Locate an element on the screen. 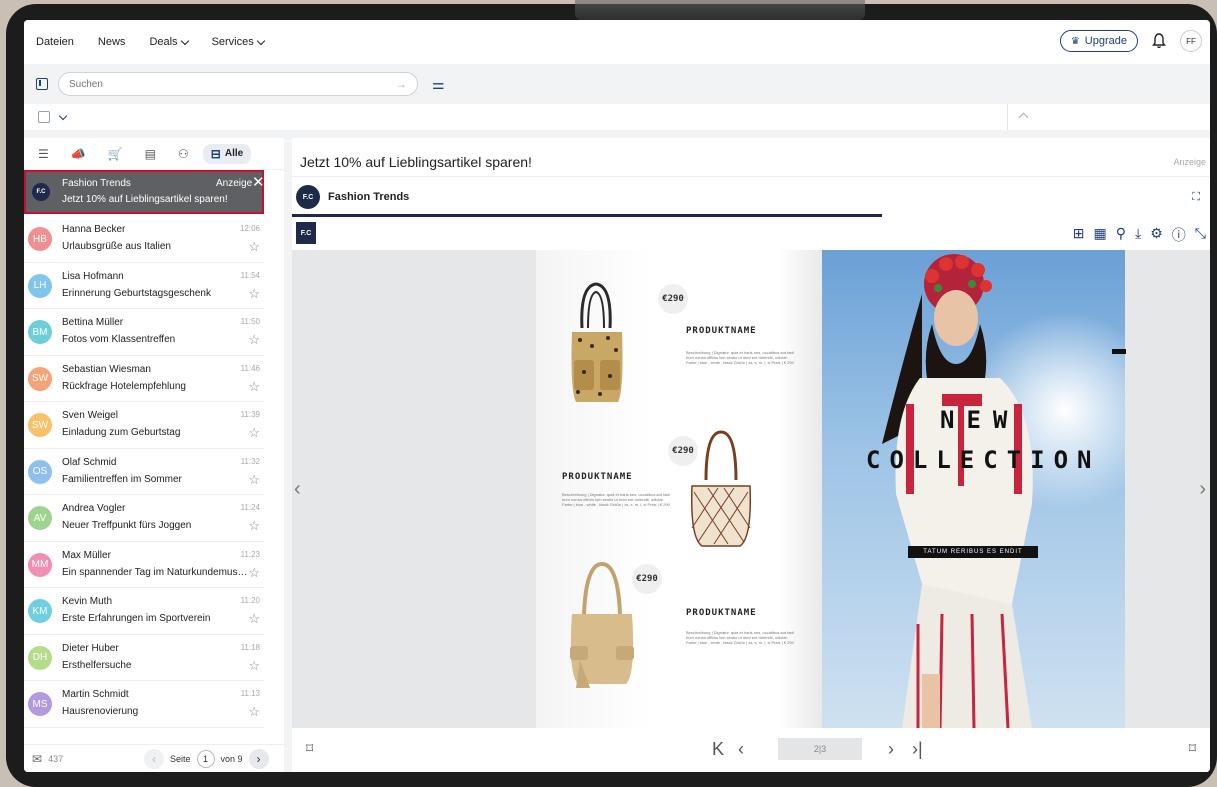  mail-sender: Max Müller is located at coordinates (86, 555).